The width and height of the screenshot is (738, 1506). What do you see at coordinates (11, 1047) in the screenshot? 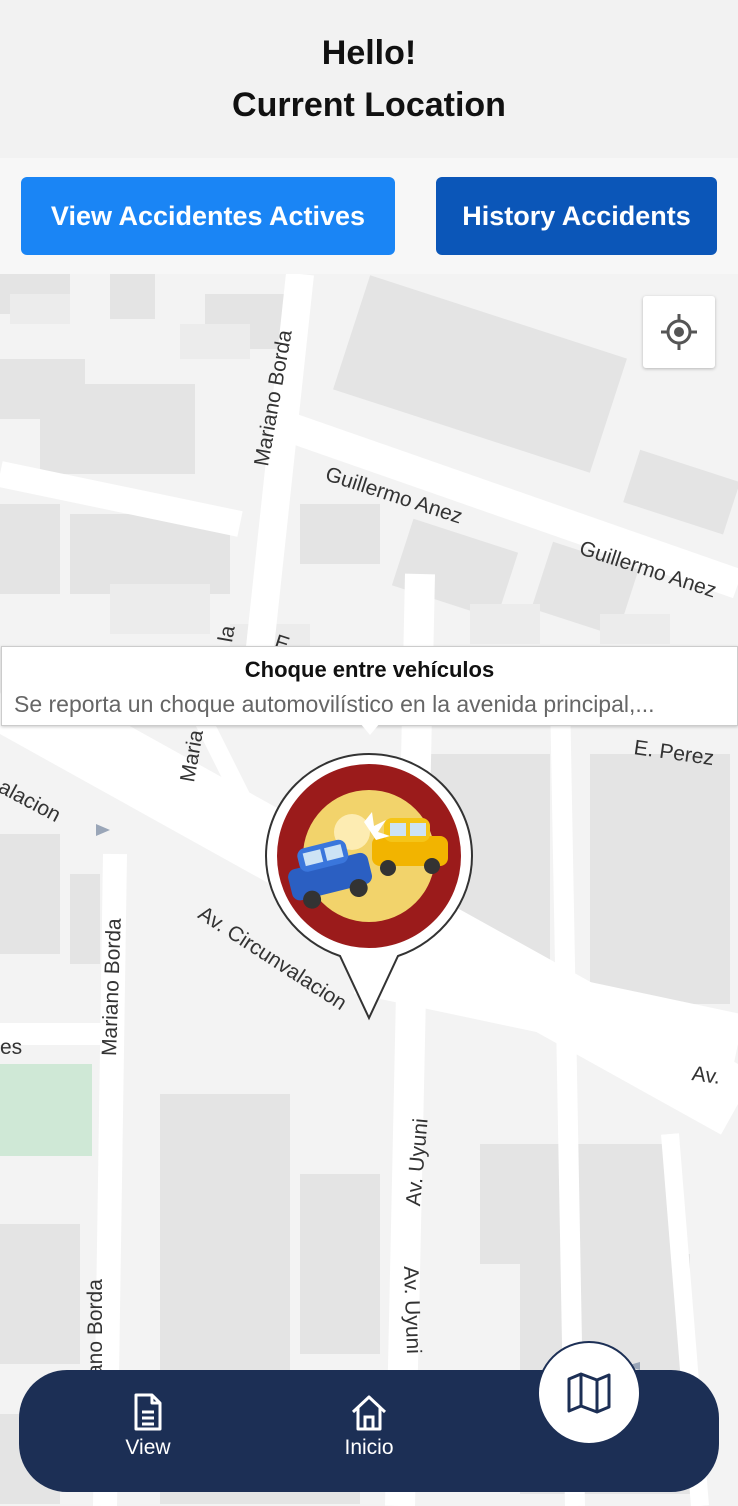
I see `street-label: es` at bounding box center [11, 1047].